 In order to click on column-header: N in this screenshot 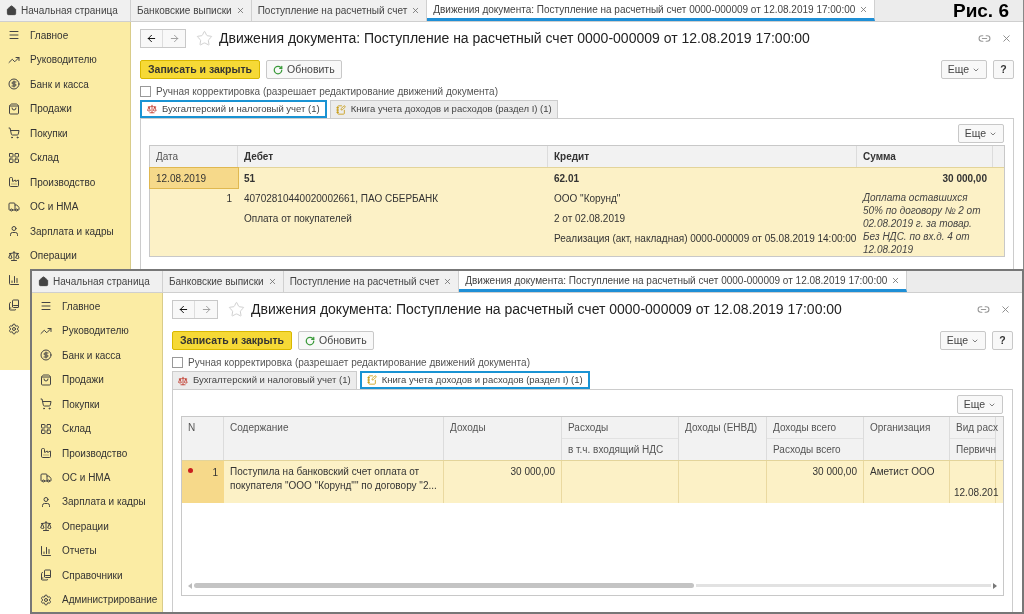, I will do `click(202, 427)`.